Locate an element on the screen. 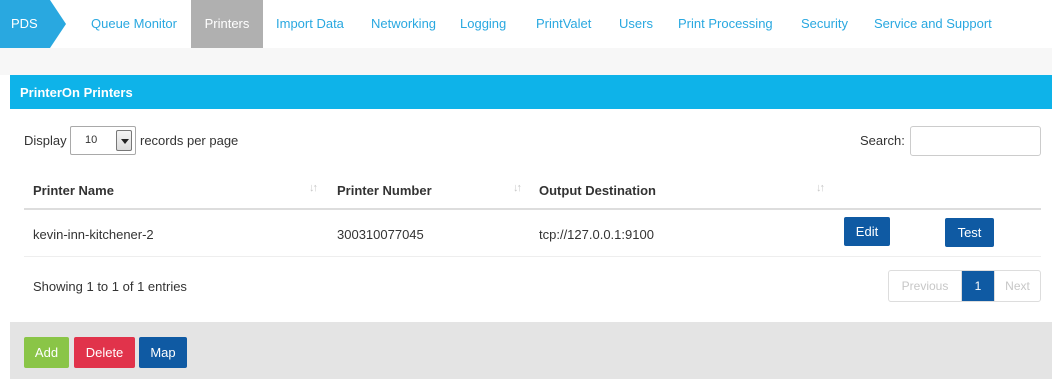 This screenshot has width=1052, height=379. pagination: Previous 1 Next is located at coordinates (964, 286).